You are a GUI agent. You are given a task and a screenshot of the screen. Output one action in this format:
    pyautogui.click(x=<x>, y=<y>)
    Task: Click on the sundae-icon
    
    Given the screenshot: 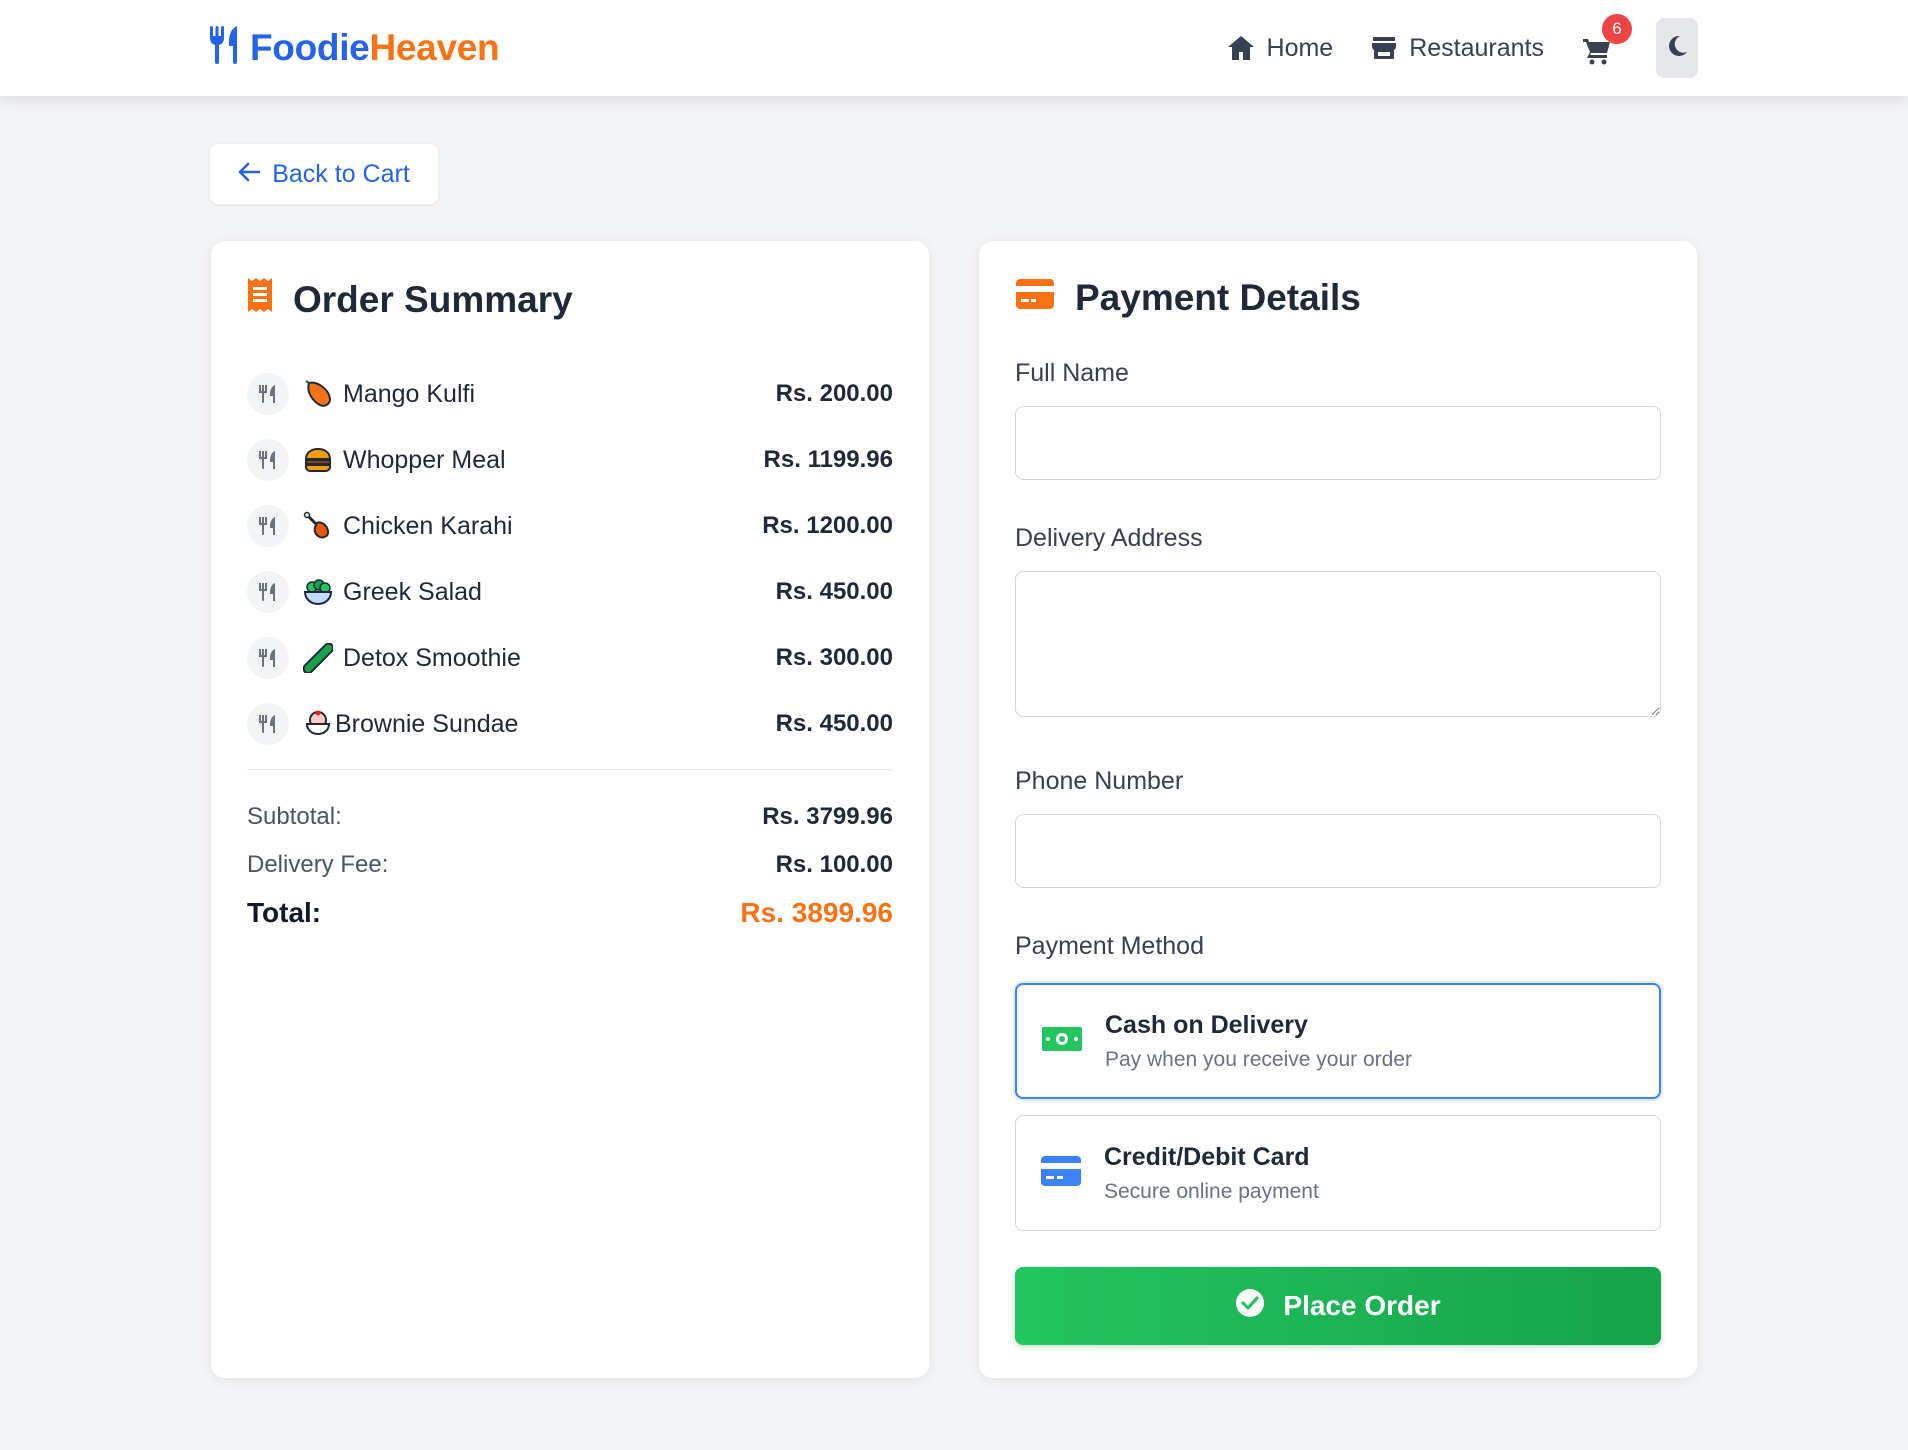 What is the action you would take?
    pyautogui.click(x=318, y=724)
    